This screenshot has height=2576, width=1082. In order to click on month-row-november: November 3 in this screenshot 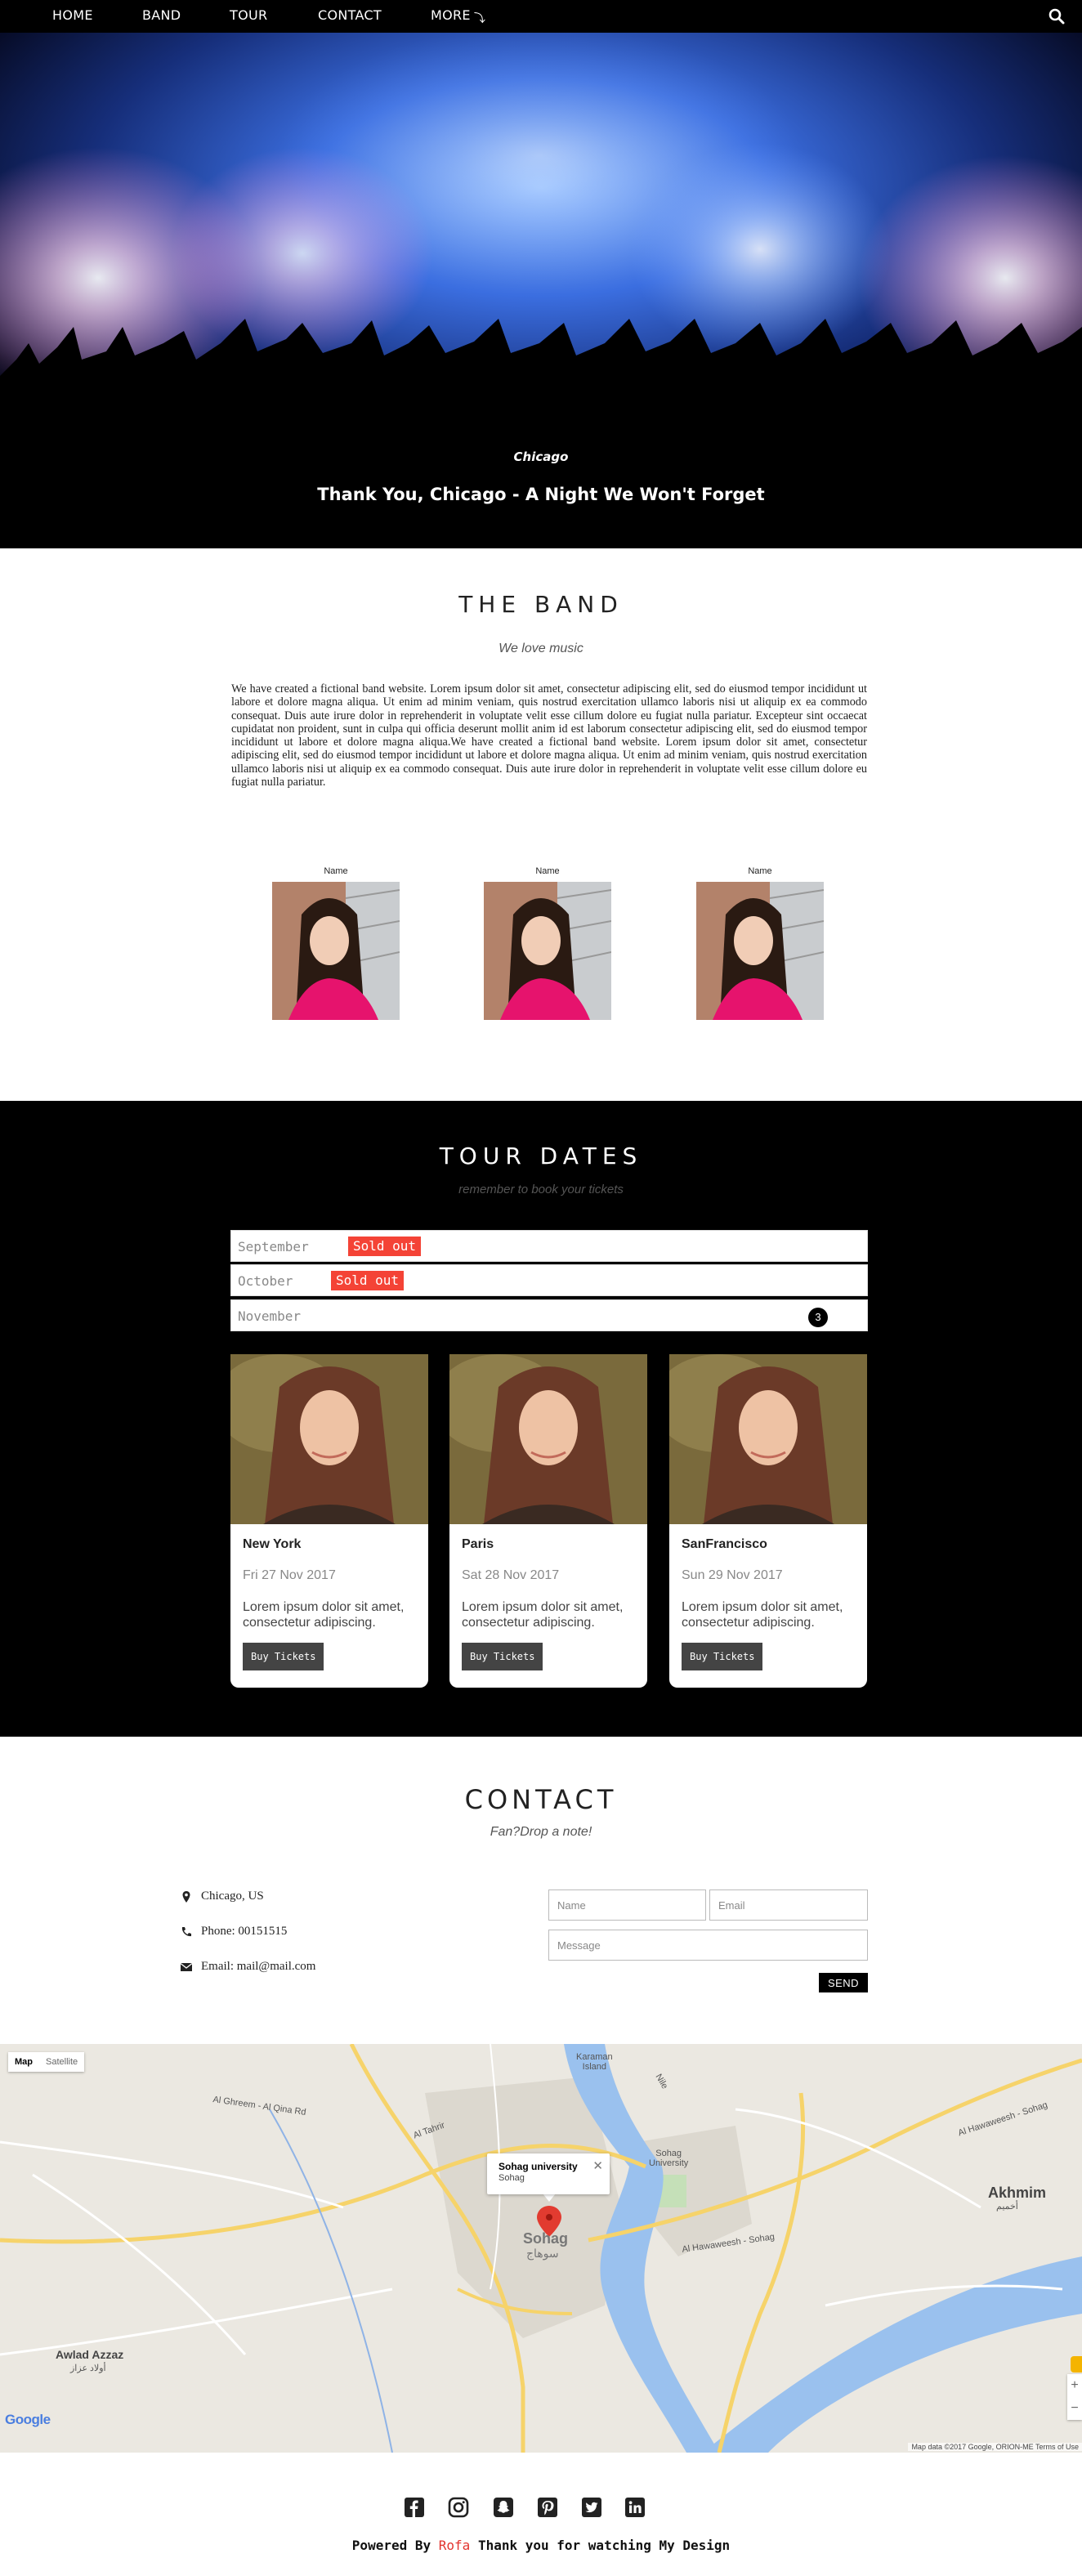, I will do `click(549, 1315)`.